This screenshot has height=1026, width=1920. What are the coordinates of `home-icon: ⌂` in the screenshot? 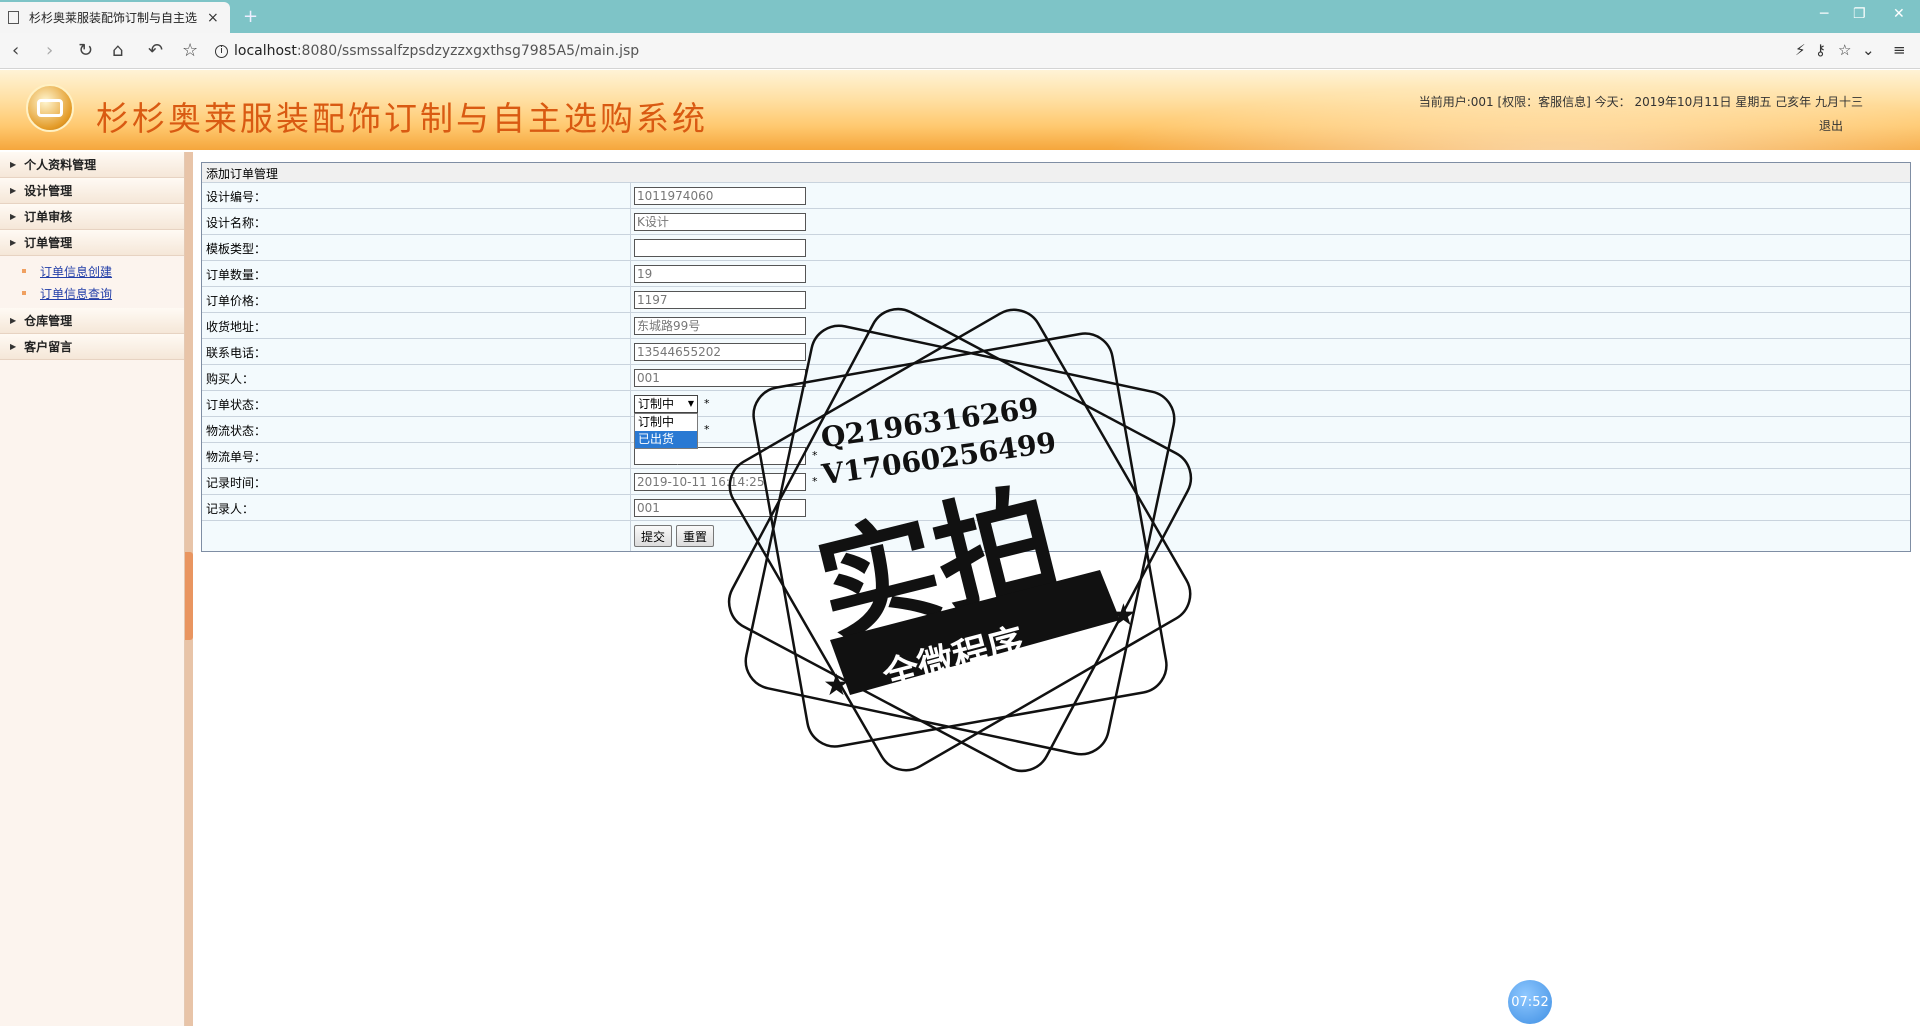 It's located at (117, 50).